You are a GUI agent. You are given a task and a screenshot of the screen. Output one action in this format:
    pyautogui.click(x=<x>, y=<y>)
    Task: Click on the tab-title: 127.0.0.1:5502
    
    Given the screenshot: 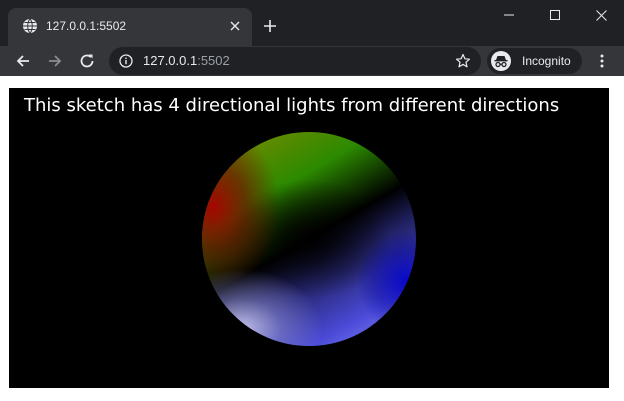 What is the action you would take?
    pyautogui.click(x=86, y=26)
    